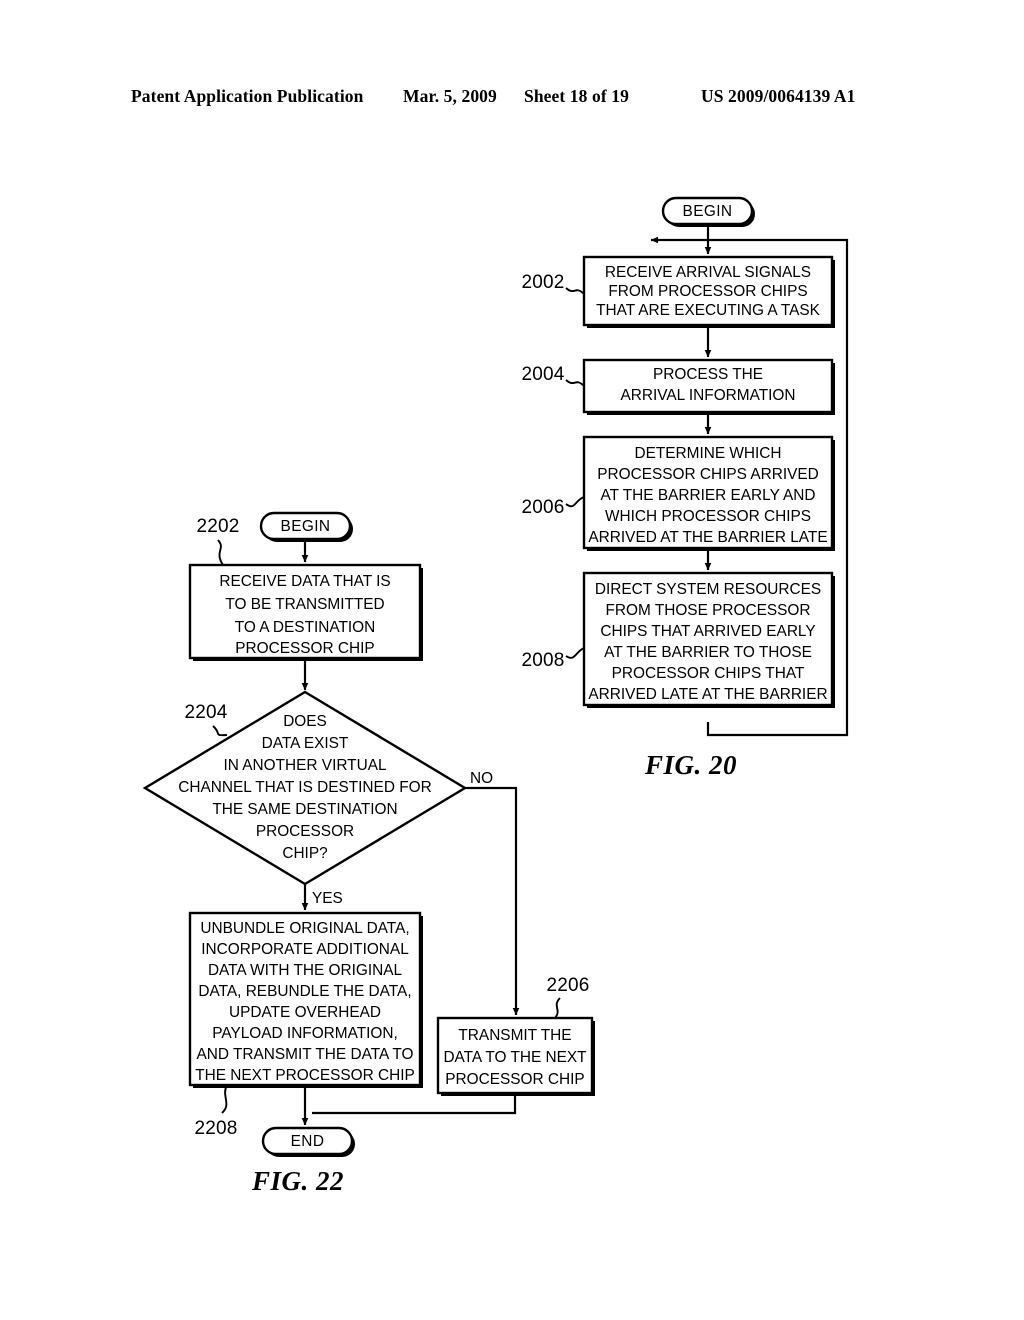 The image size is (1024, 1320). I want to click on fig22-begin-label: BEGIN, so click(306, 526).